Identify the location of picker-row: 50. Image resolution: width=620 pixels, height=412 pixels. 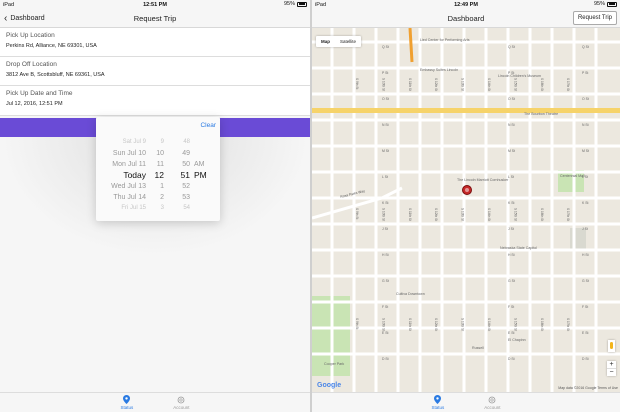
(179, 164).